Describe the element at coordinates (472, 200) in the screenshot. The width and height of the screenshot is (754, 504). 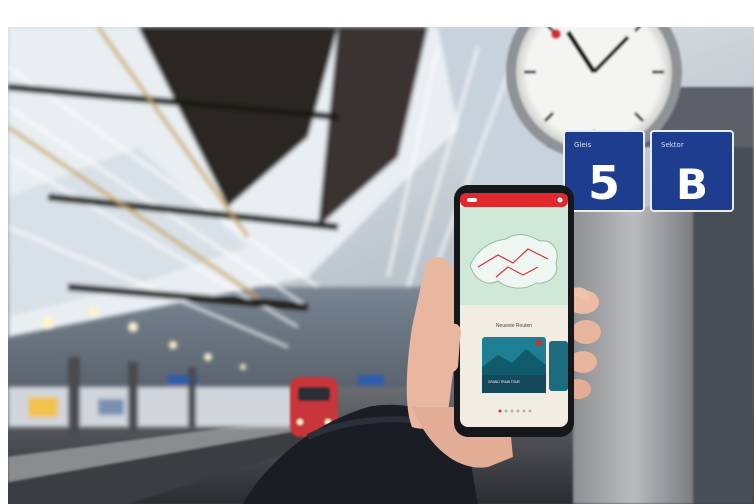
I see `menu-icon` at that location.